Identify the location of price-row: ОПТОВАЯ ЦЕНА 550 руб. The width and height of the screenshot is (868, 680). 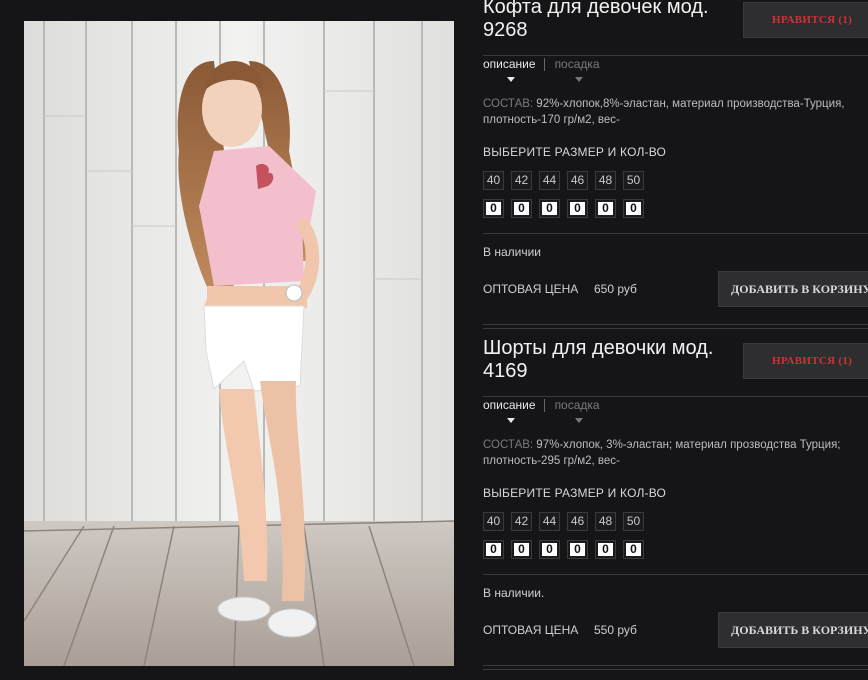
(560, 630).